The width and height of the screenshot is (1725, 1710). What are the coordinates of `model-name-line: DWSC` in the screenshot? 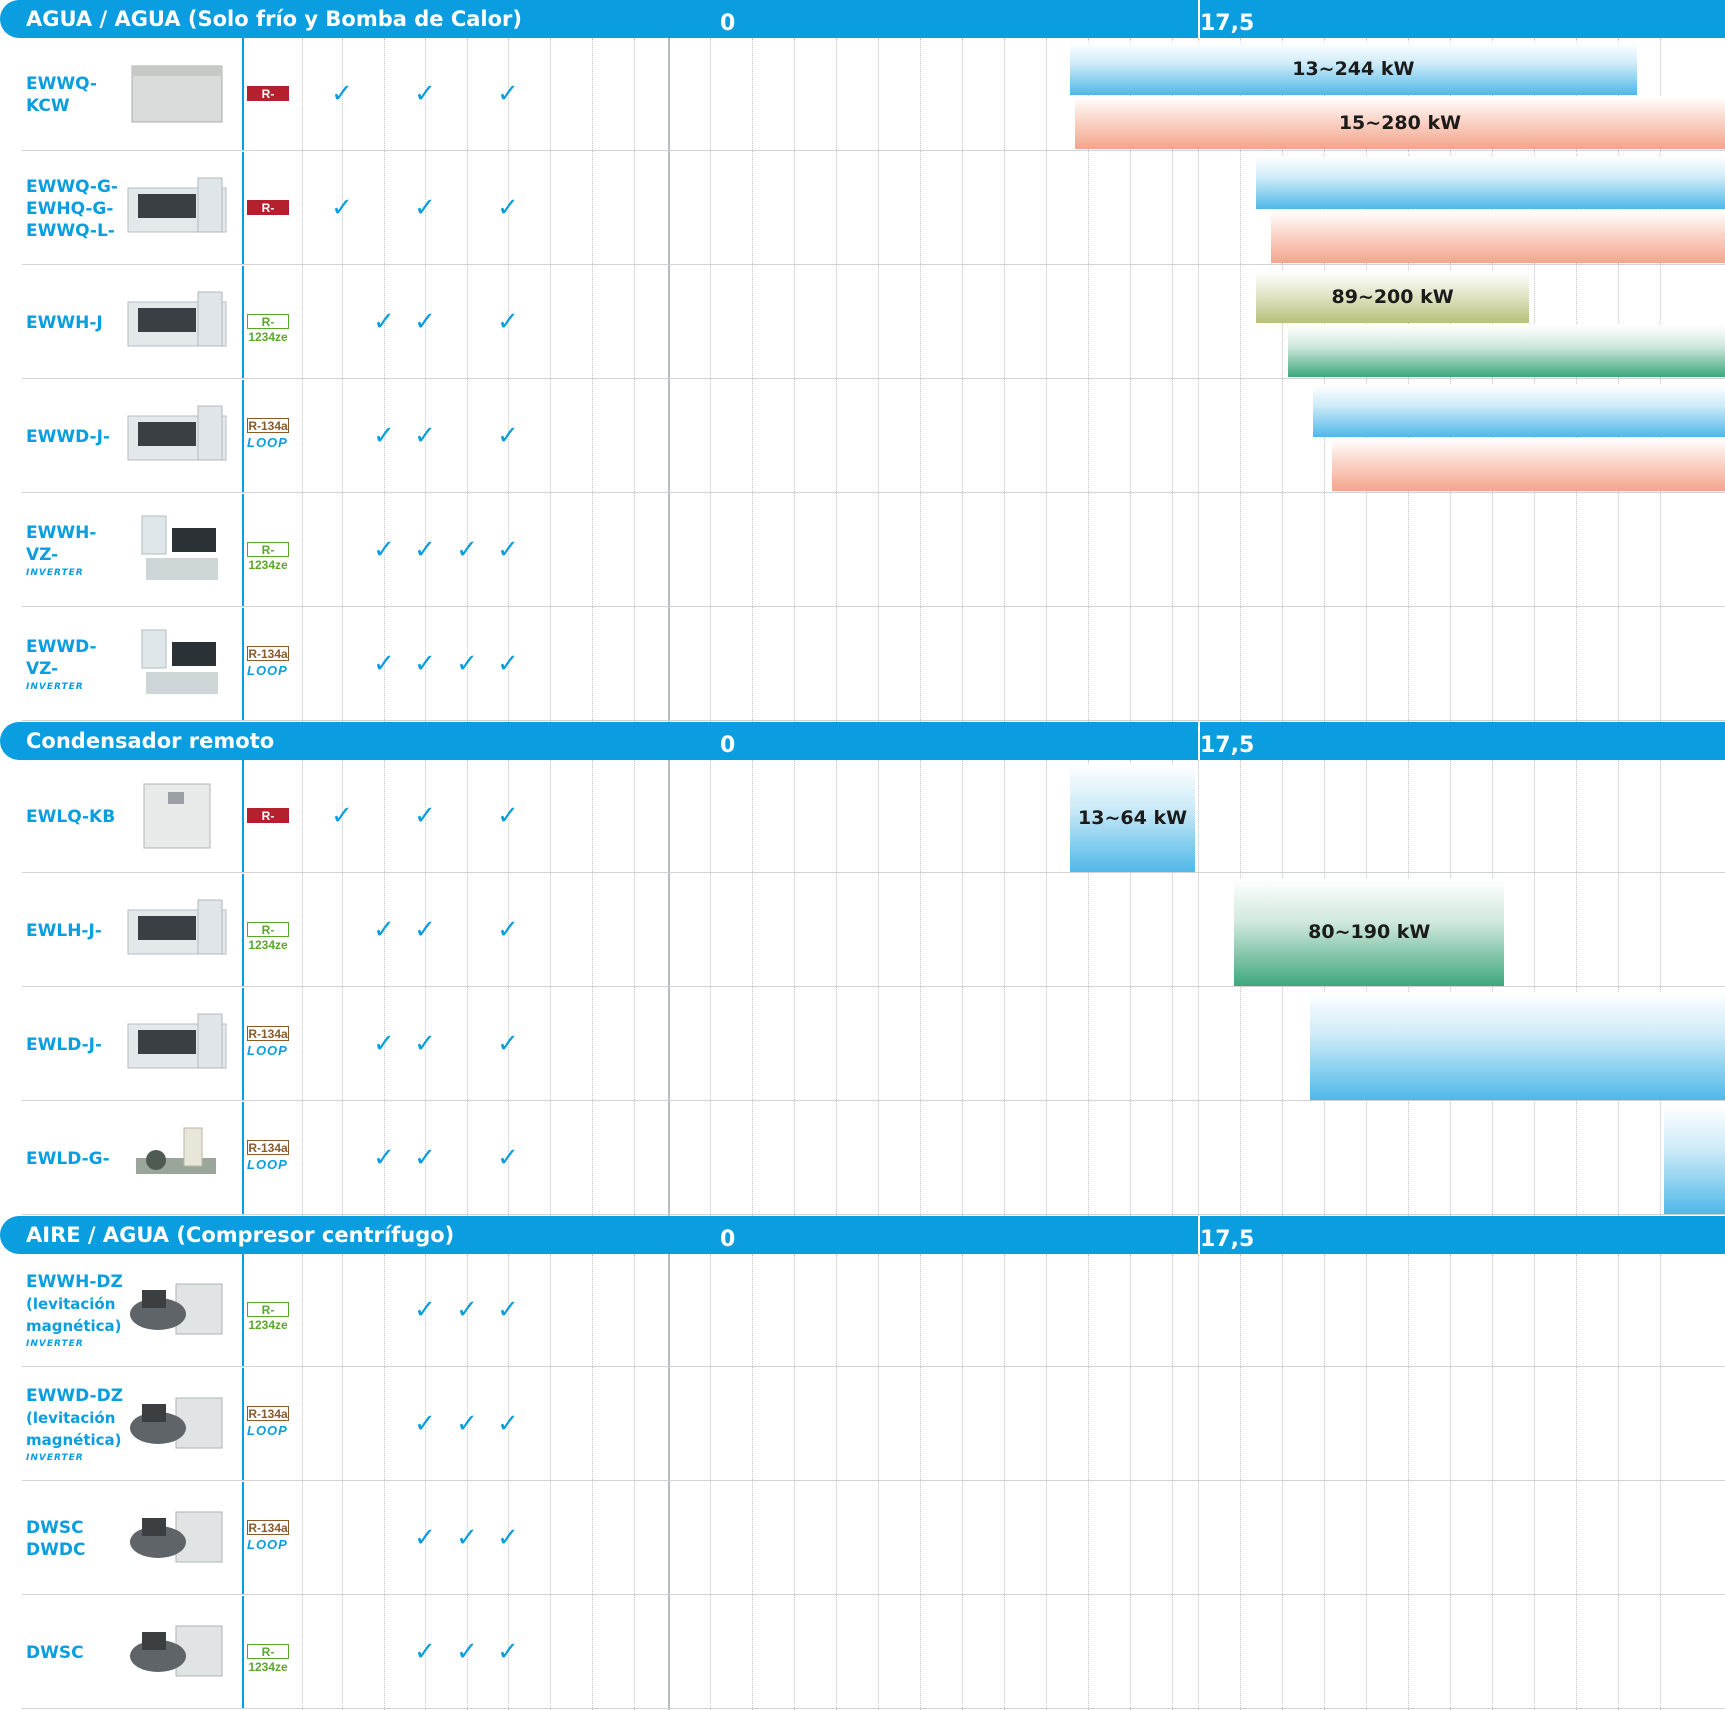 It's located at (55, 1527).